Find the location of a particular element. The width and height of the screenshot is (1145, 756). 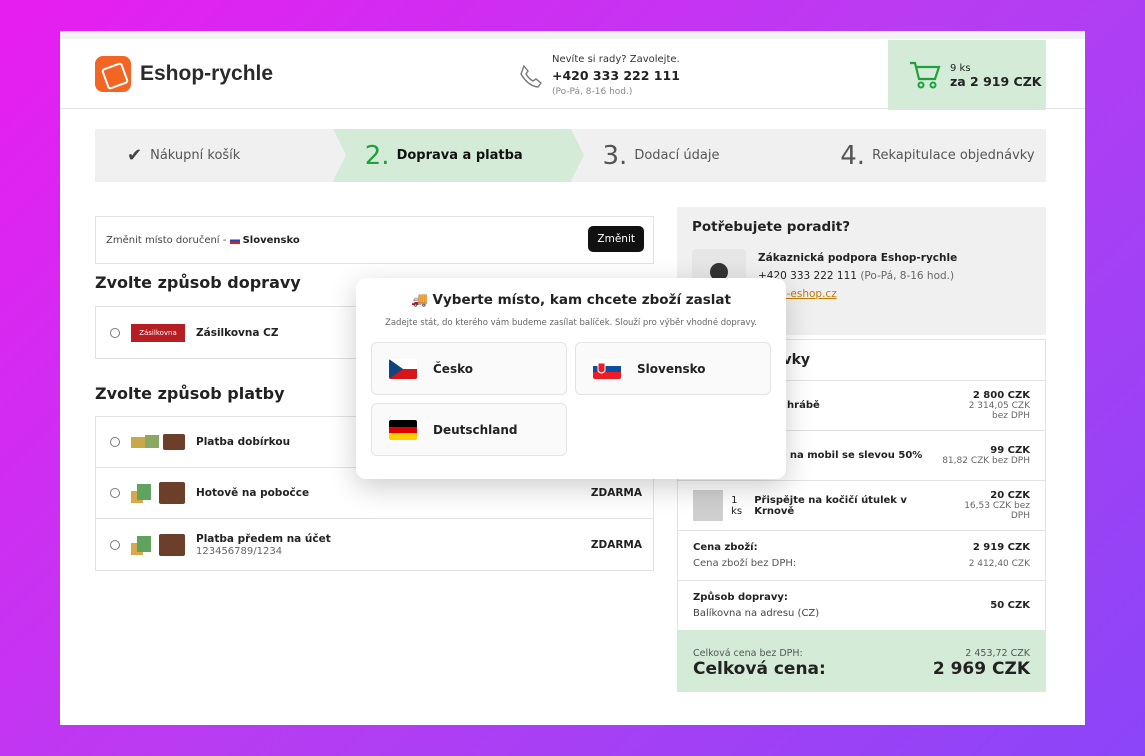

item-net: 16,53 CZK bez DPH is located at coordinates (997, 511).